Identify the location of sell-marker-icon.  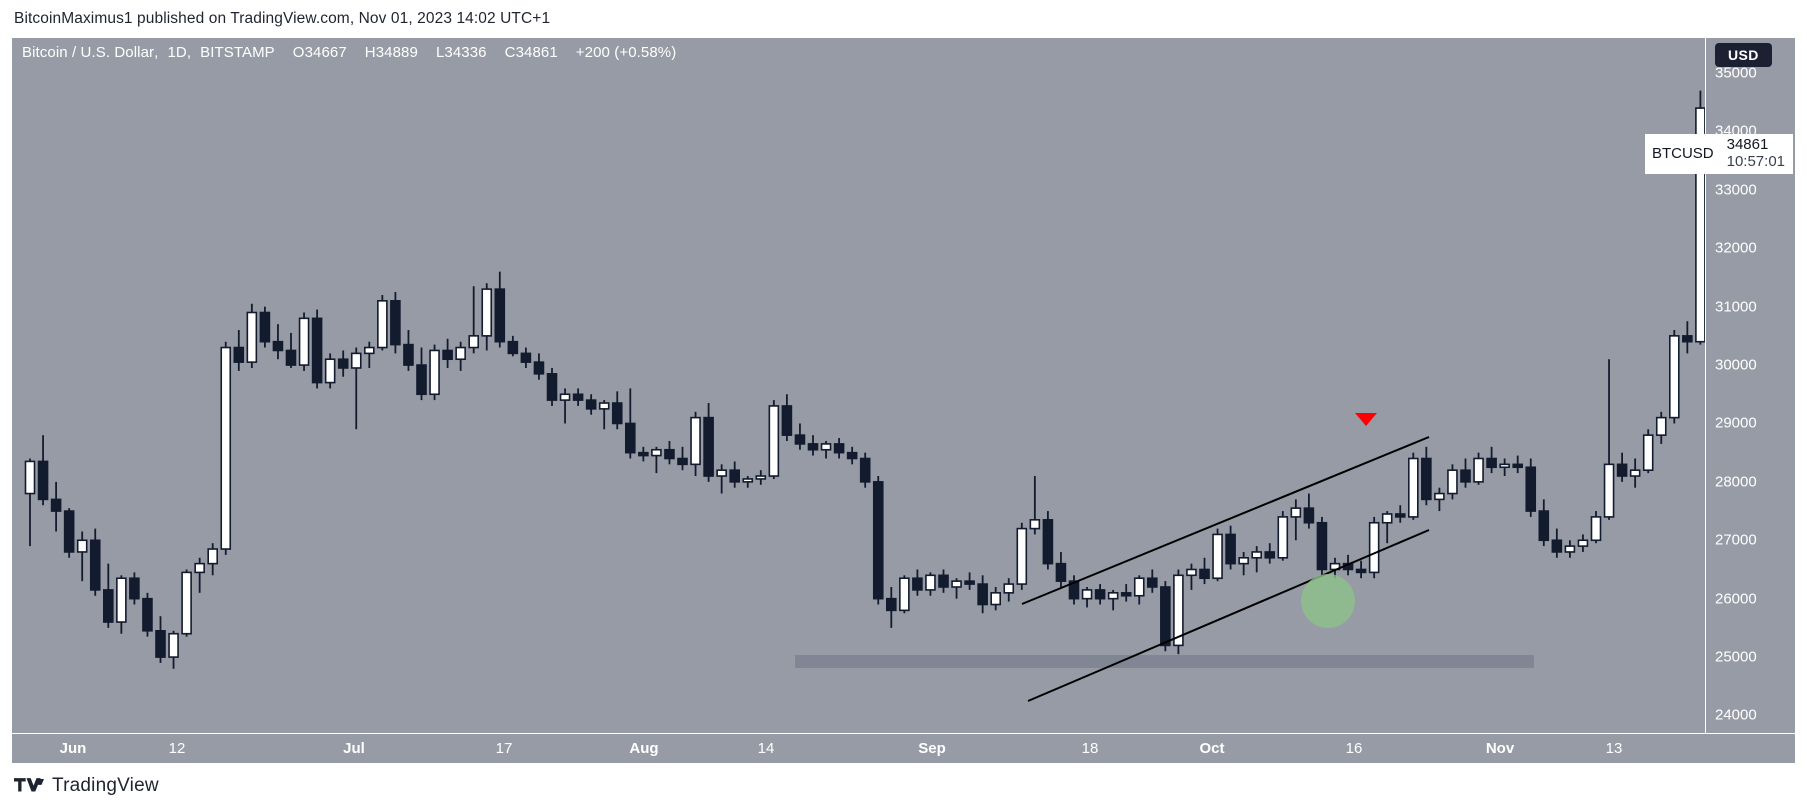
(1366, 419).